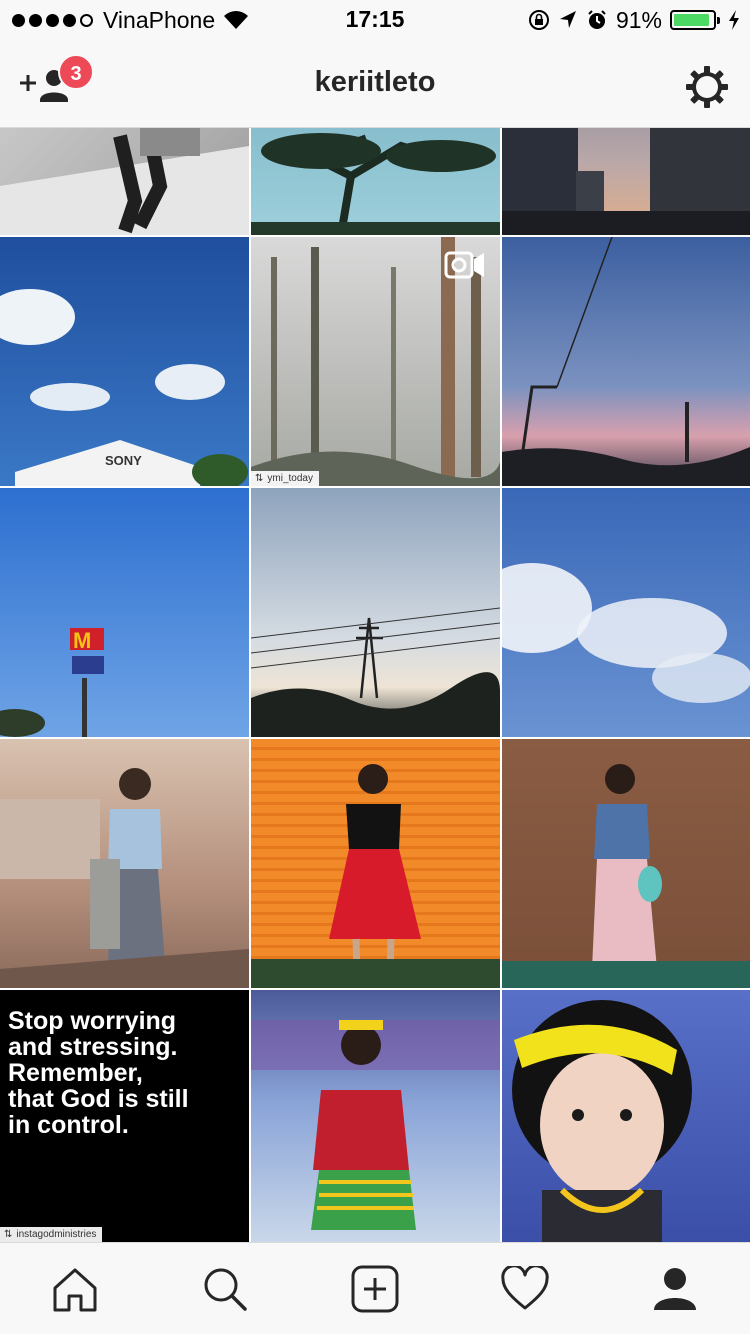 This screenshot has height=1334, width=750. I want to click on tab-add-post, so click(375, 1289).